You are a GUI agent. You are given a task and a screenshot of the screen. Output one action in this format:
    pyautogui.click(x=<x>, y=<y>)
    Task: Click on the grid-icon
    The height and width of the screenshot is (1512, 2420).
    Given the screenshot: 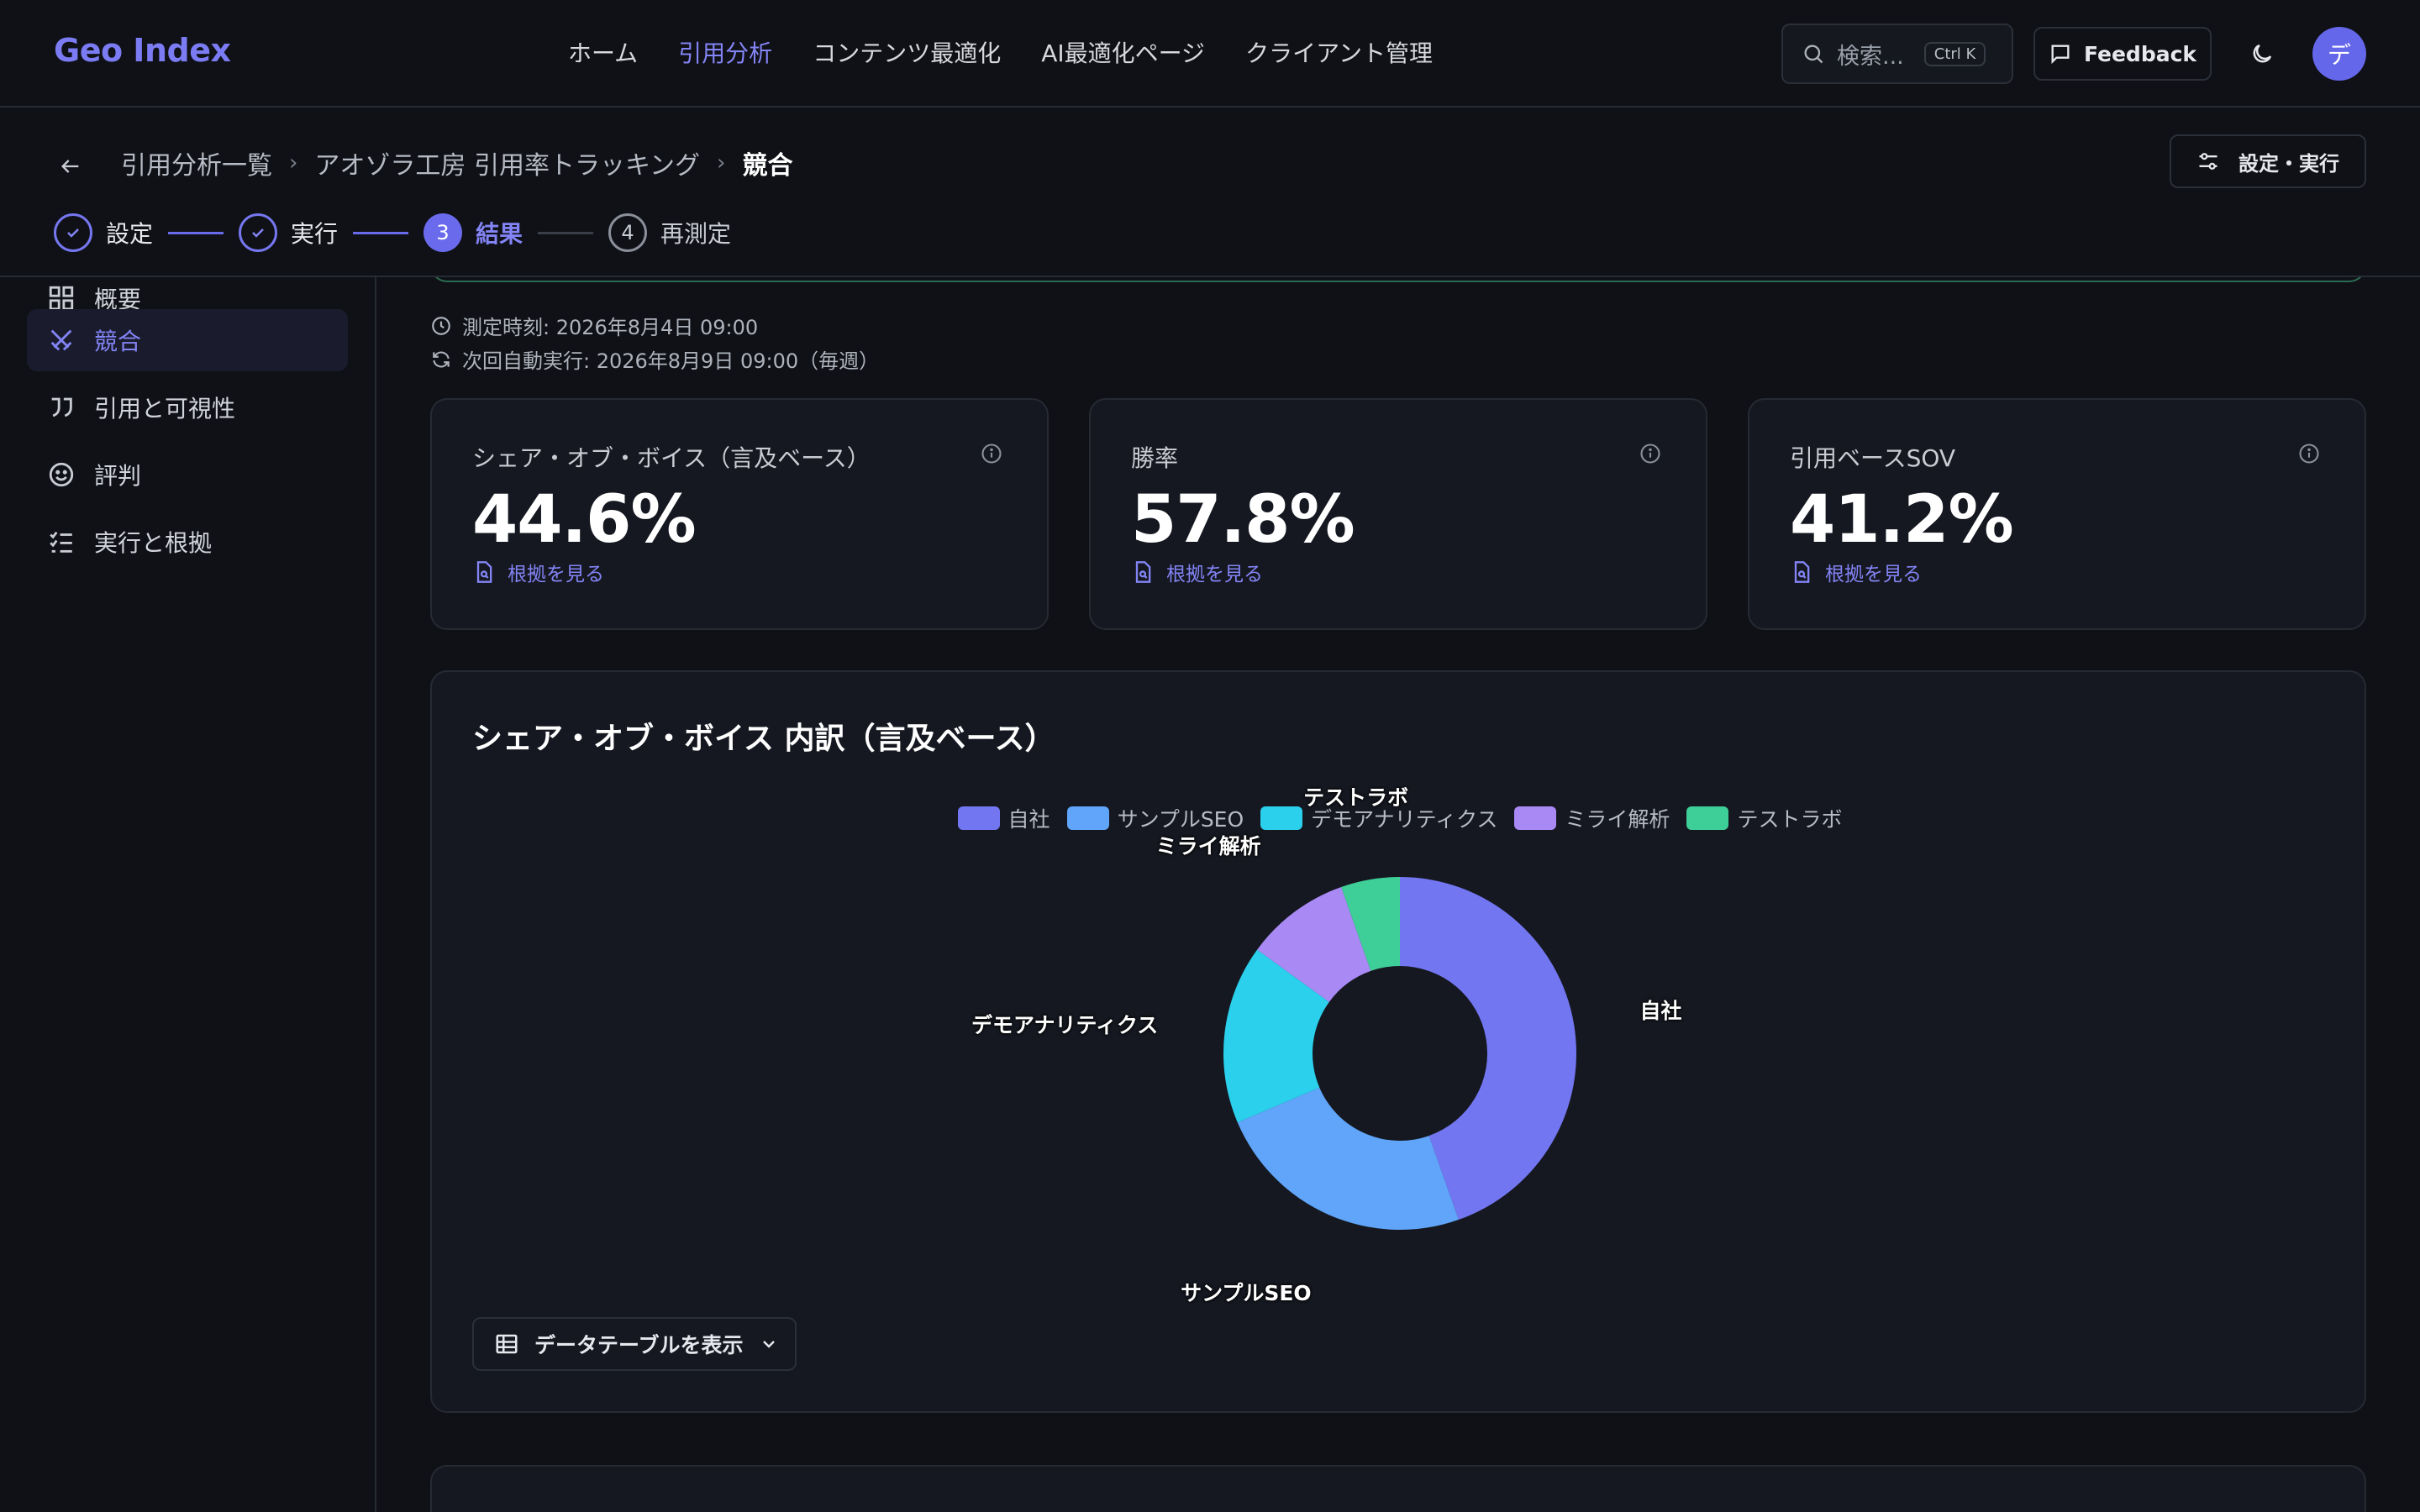 What is the action you would take?
    pyautogui.click(x=62, y=298)
    